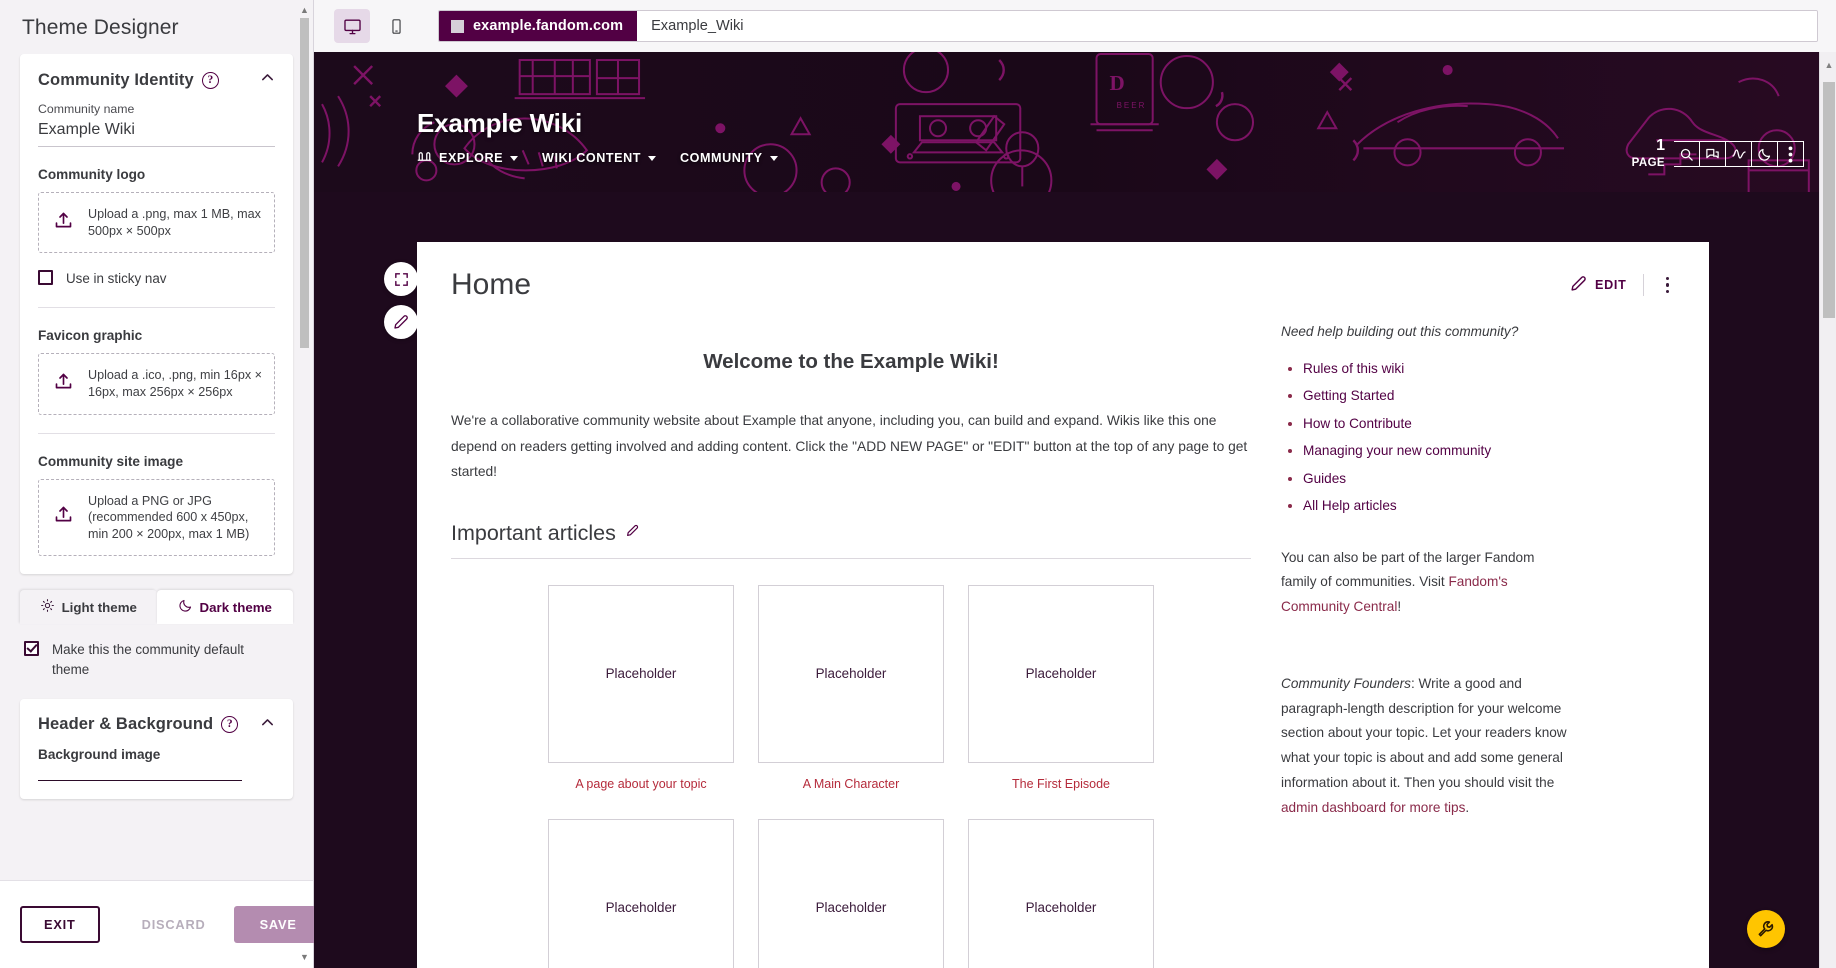  I want to click on important-articles-row-2: Placeholder Placeholder Placeholder, so click(851, 893).